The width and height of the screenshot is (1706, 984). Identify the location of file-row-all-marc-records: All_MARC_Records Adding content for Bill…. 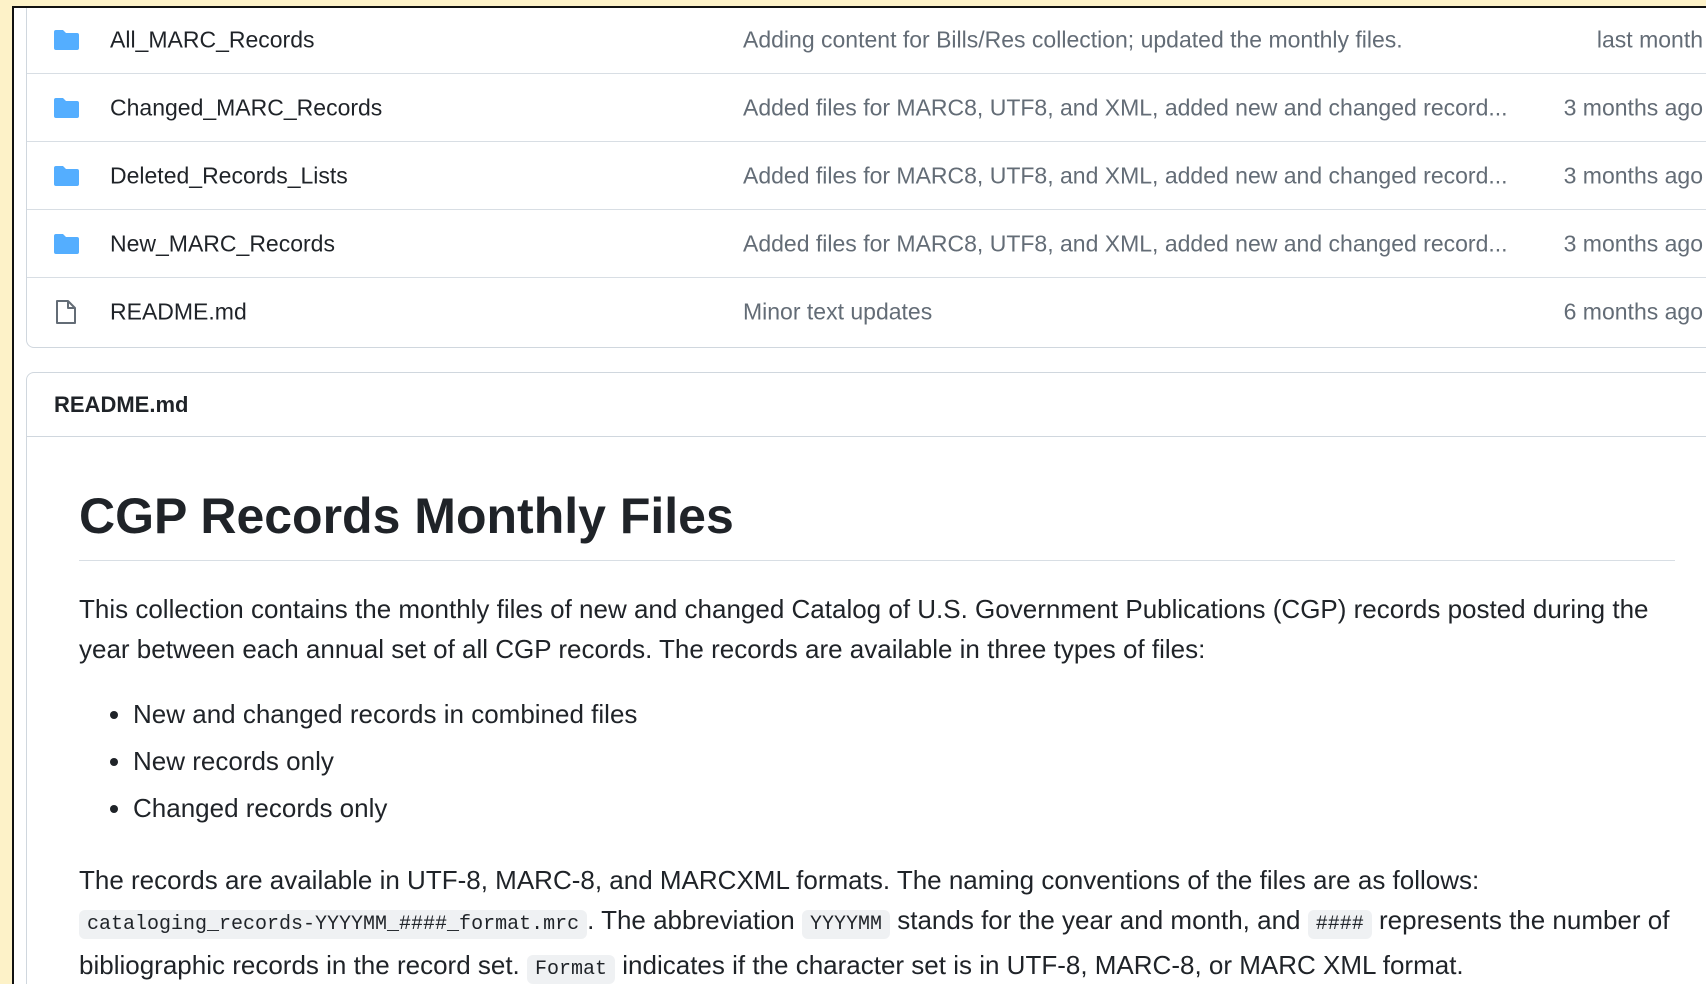
(866, 41).